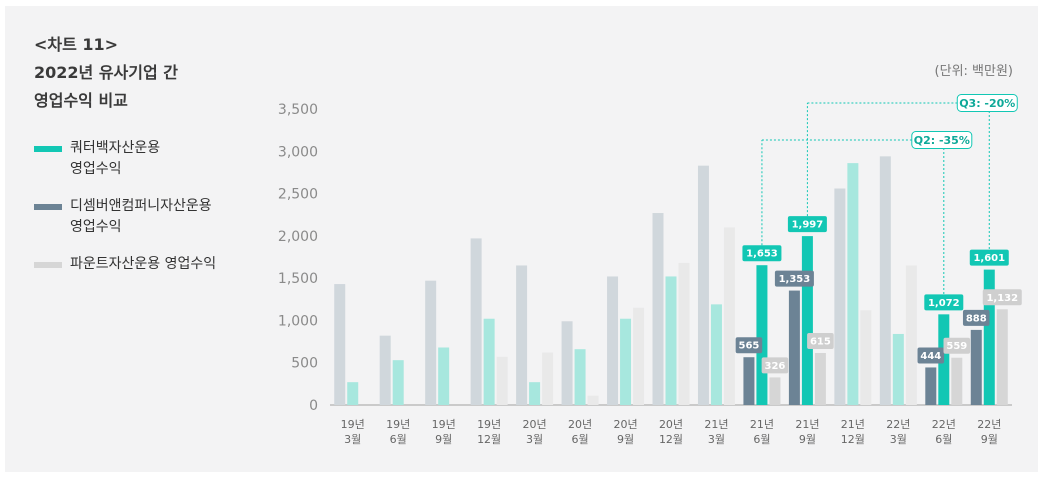 This screenshot has width=1043, height=478. Describe the element at coordinates (1002, 298) in the screenshot. I see `data-label: 1,132` at that location.